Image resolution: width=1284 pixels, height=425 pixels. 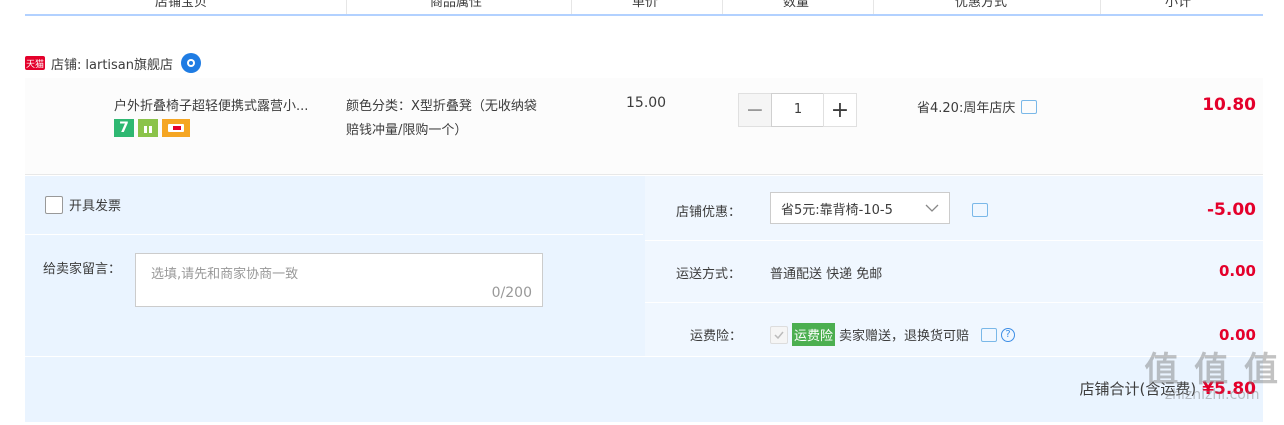 I want to click on header-col-quantity: 数量, so click(x=796, y=5).